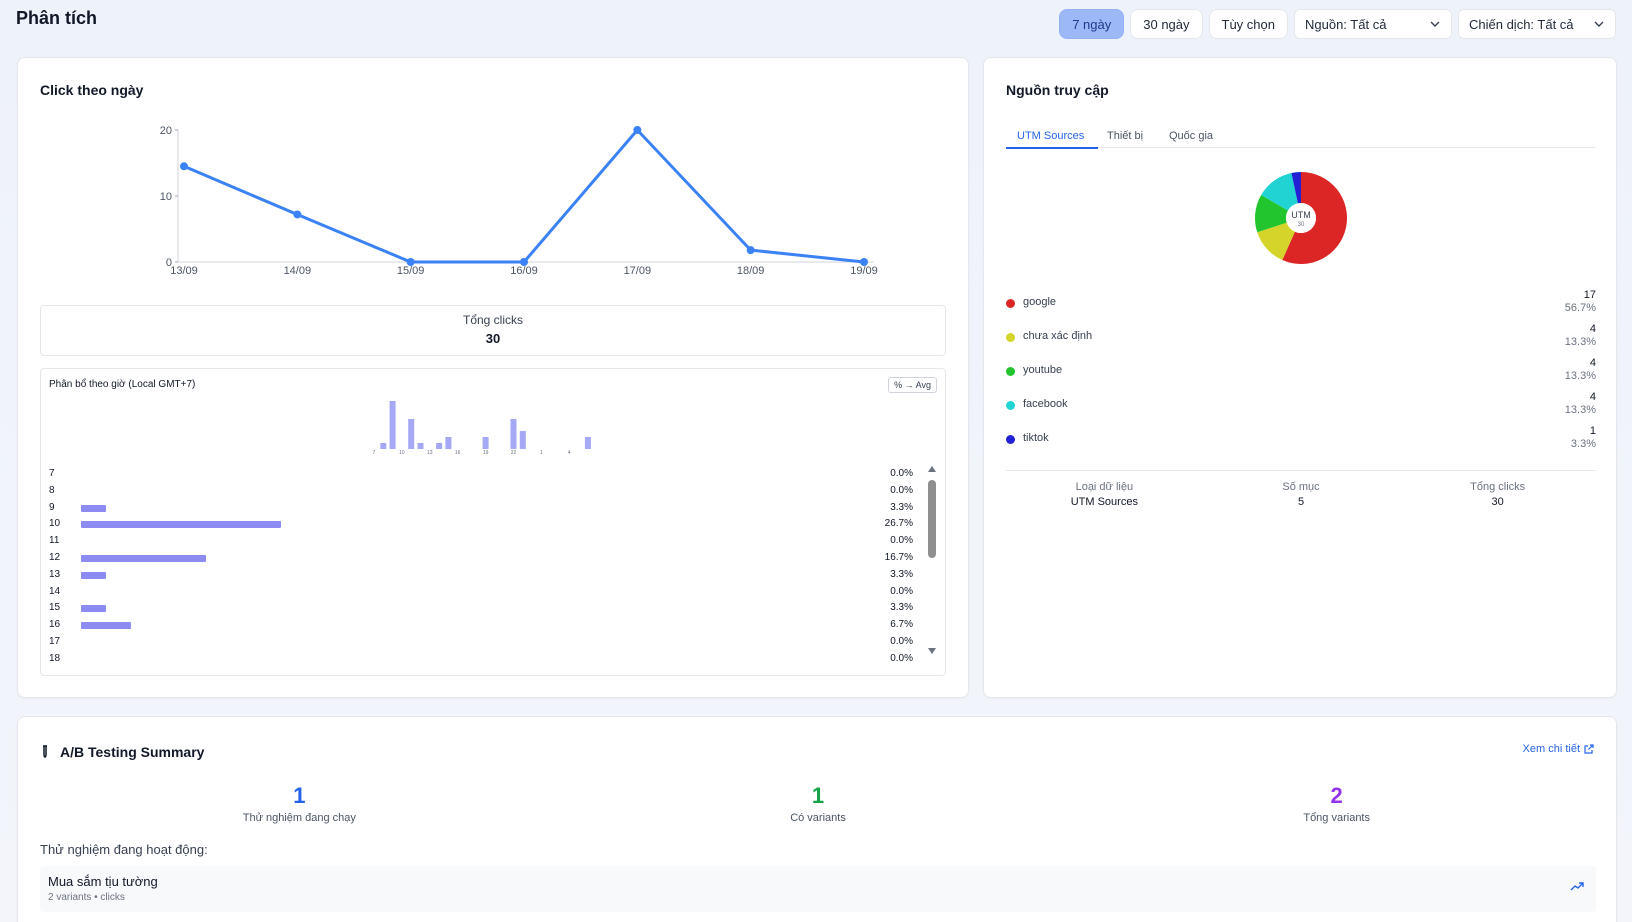 The width and height of the screenshot is (1632, 922). What do you see at coordinates (901, 574) in the screenshot?
I see `hour-percent: 3.3%` at bounding box center [901, 574].